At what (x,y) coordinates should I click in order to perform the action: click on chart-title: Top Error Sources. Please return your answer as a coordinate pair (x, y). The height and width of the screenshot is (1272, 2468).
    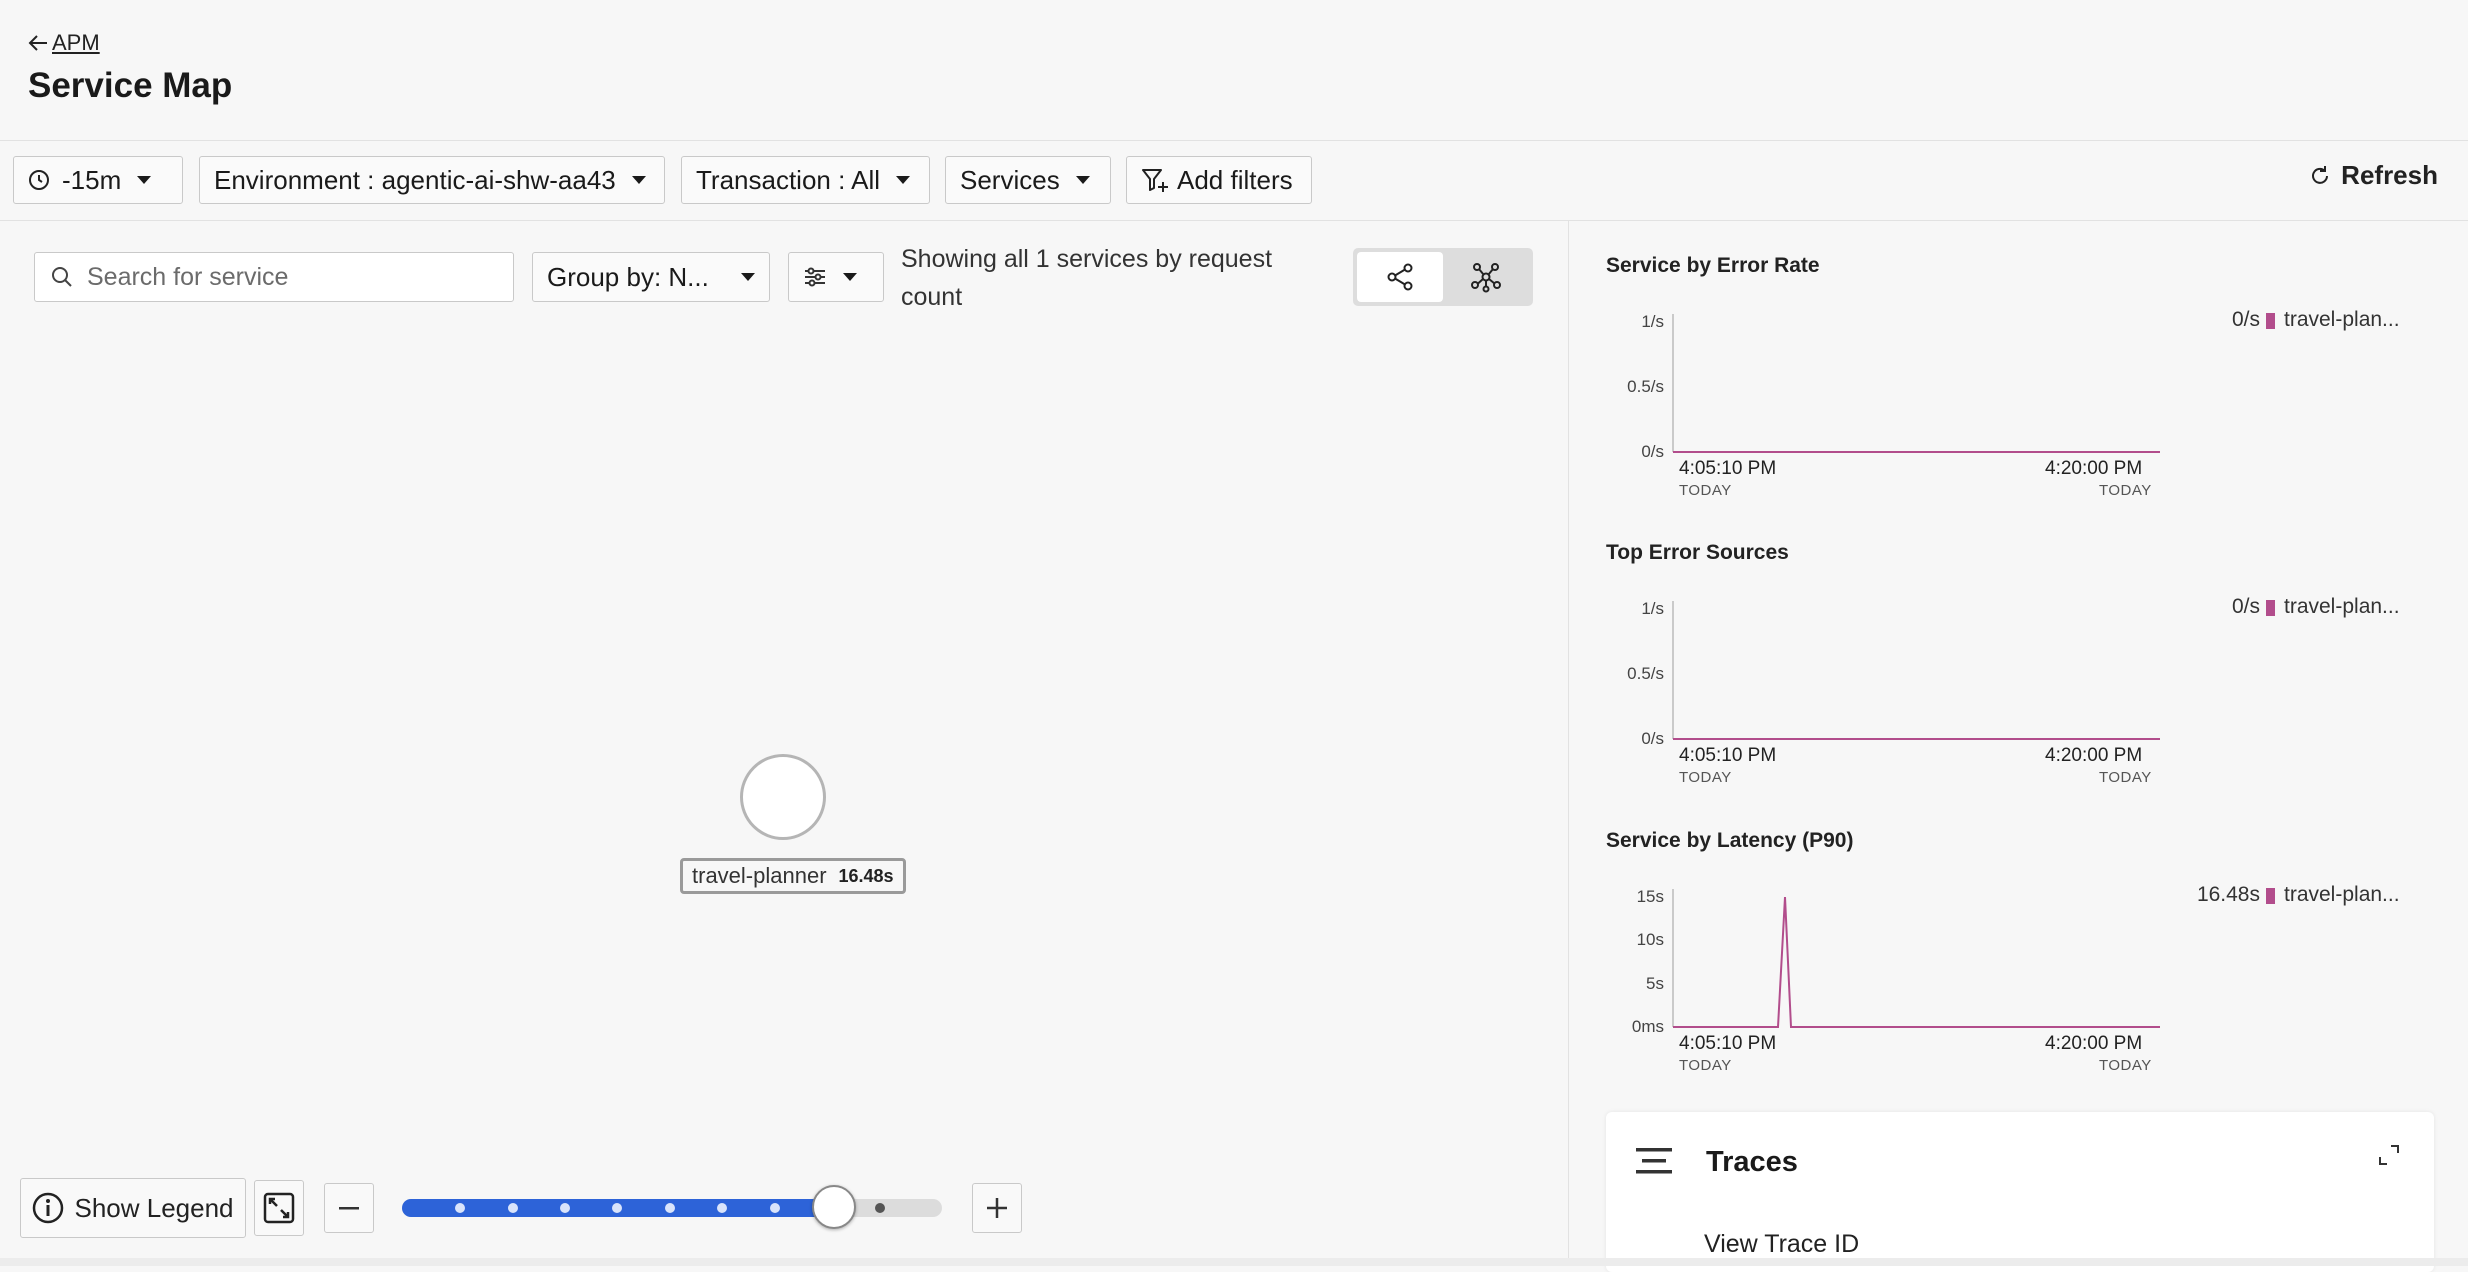
    Looking at the image, I should click on (1697, 552).